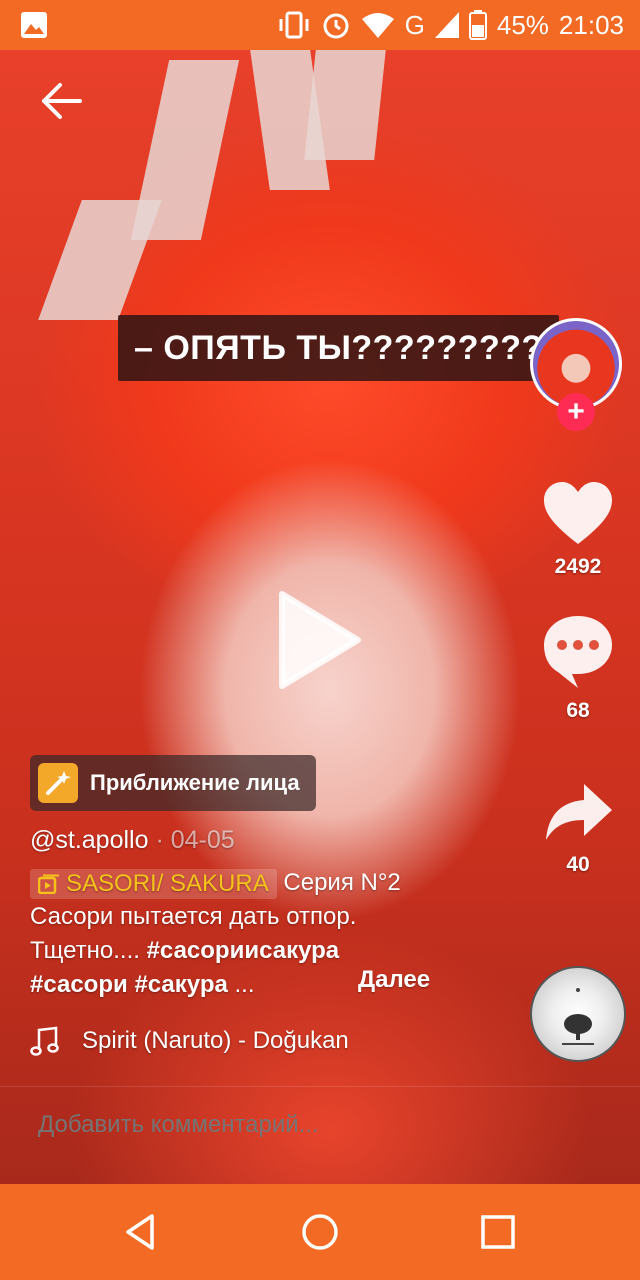 Image resolution: width=640 pixels, height=1280 pixels. Describe the element at coordinates (193, 916) in the screenshot. I see `description-line1: Сасори пытается дать отпор.` at that location.